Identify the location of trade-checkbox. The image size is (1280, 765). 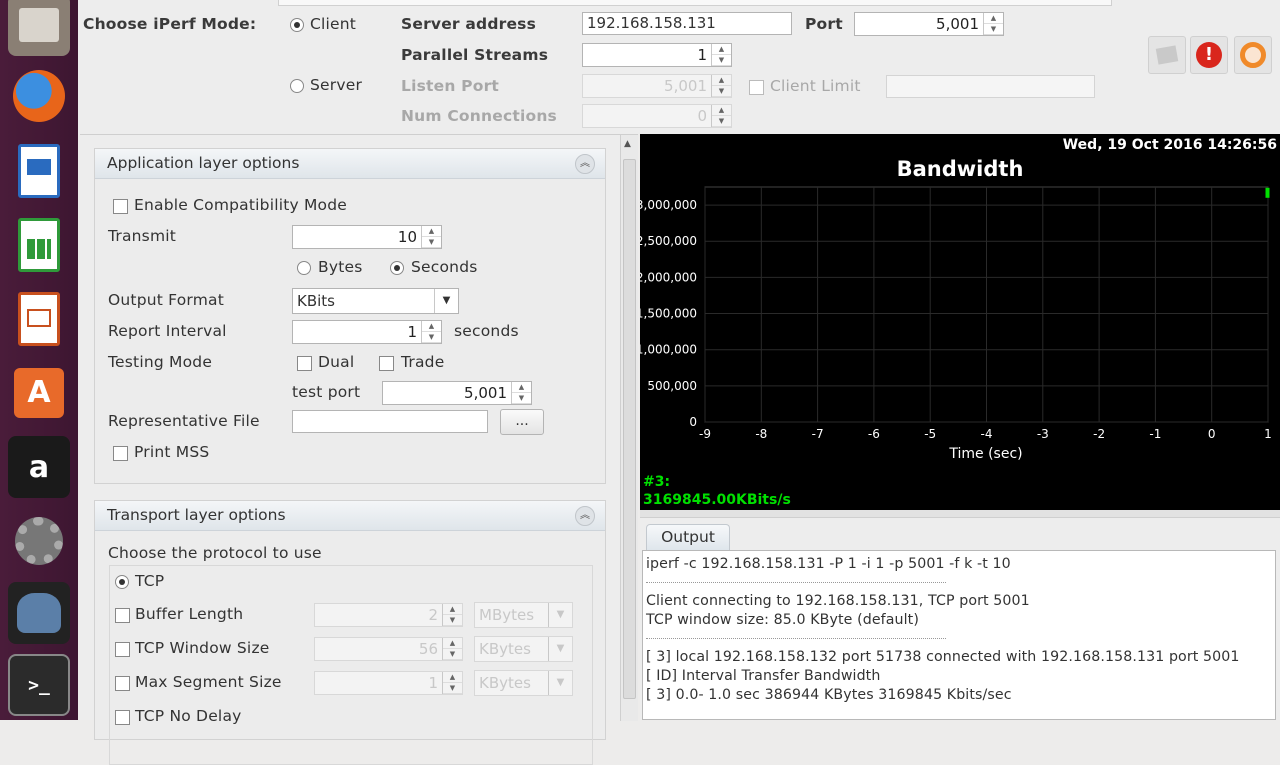
(386, 363).